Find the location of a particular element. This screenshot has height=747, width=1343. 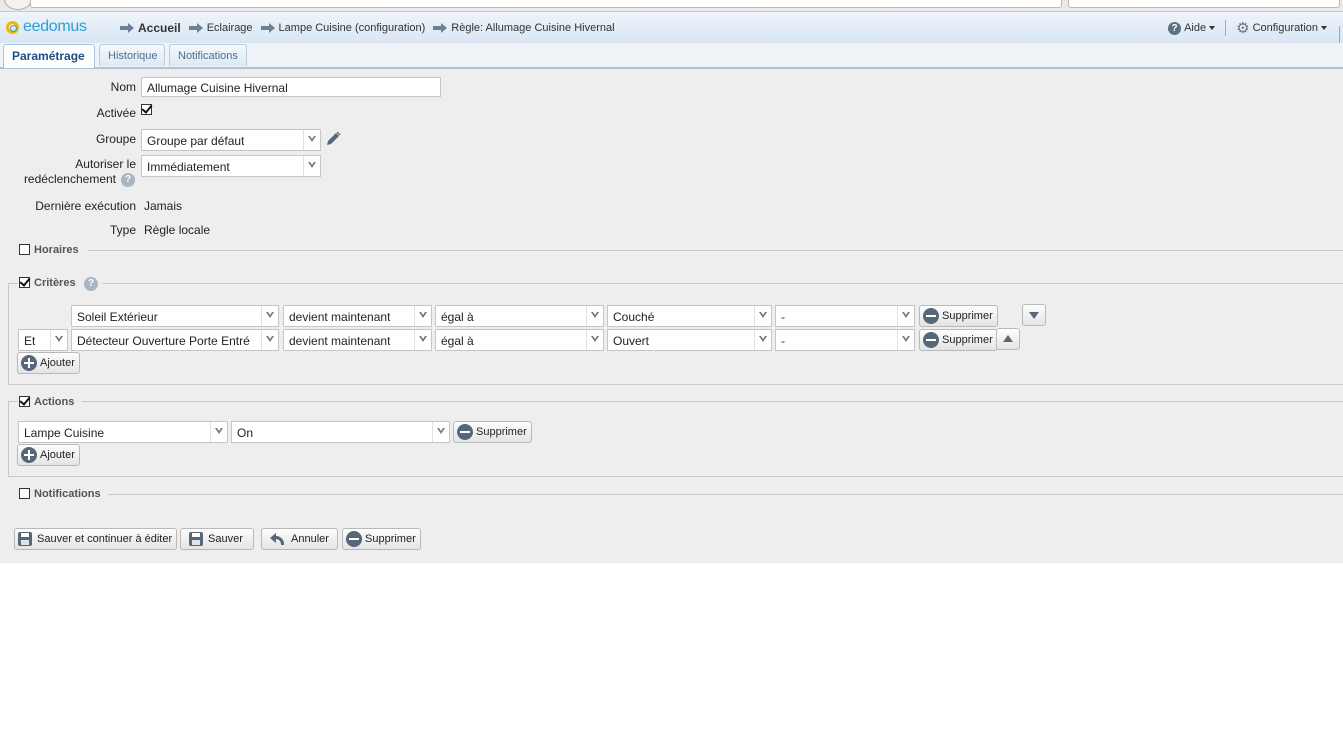

browser-search-bar is located at coordinates (1204, 4).